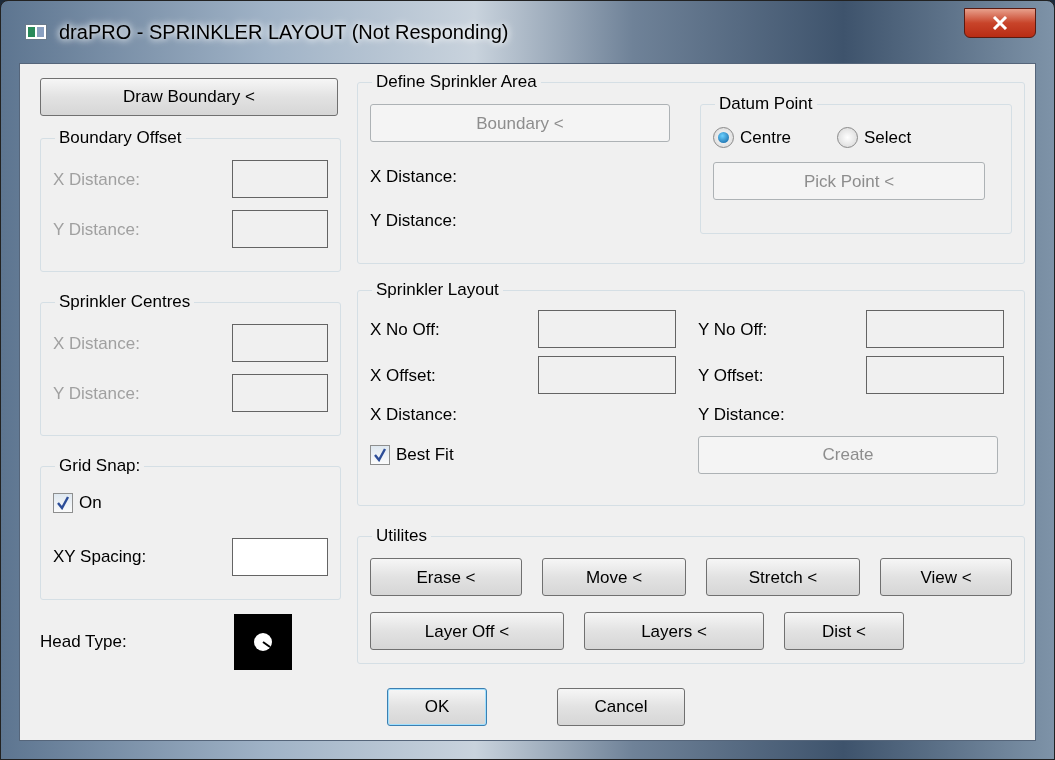 This screenshot has width=1055, height=760. What do you see at coordinates (783, 577) in the screenshot?
I see `utility-button: Stretch <` at bounding box center [783, 577].